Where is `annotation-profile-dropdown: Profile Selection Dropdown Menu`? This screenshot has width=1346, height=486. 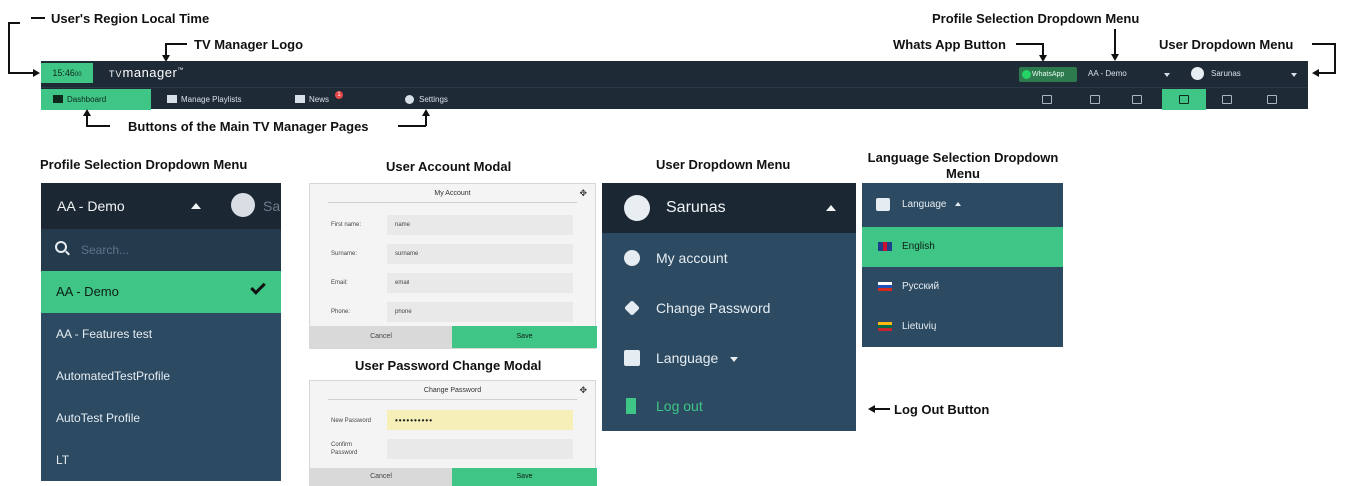
annotation-profile-dropdown: Profile Selection Dropdown Menu is located at coordinates (1036, 18).